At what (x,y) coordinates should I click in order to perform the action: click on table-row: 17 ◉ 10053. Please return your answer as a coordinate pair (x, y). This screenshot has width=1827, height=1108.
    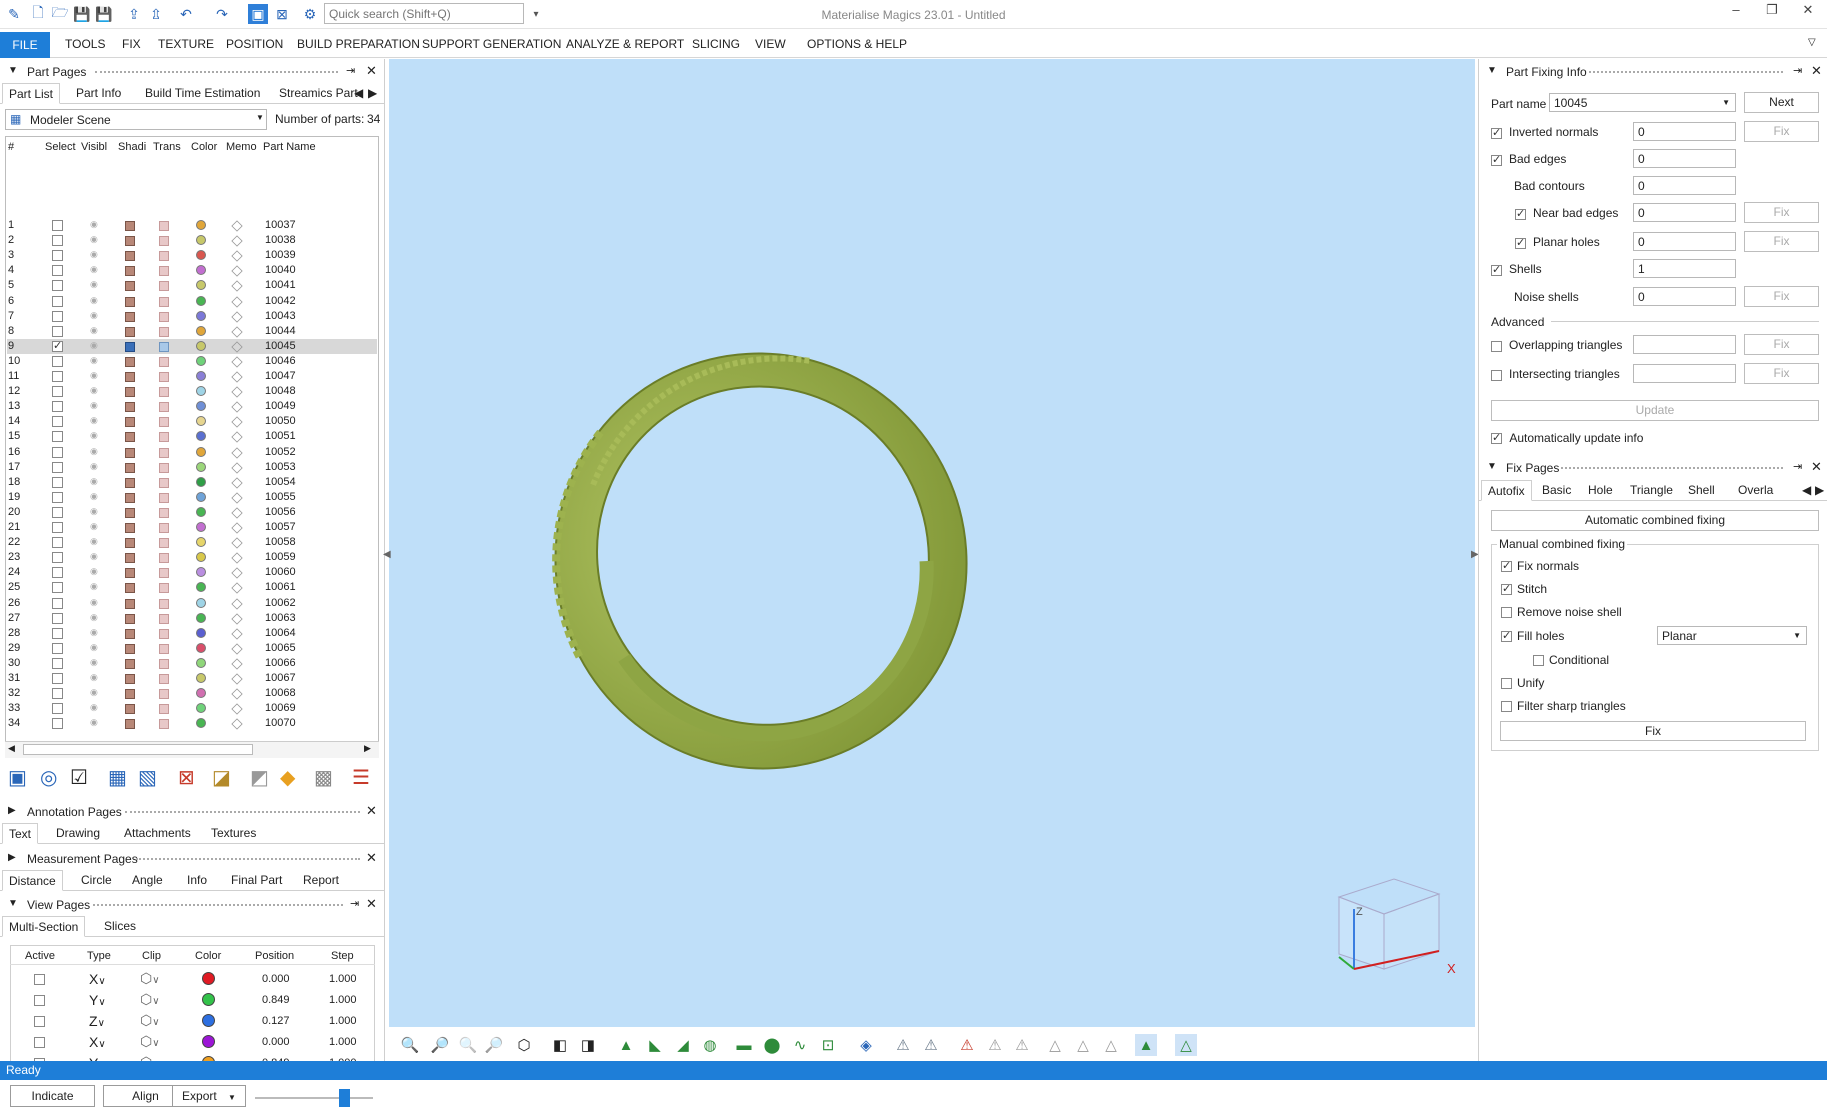
    Looking at the image, I should click on (192, 467).